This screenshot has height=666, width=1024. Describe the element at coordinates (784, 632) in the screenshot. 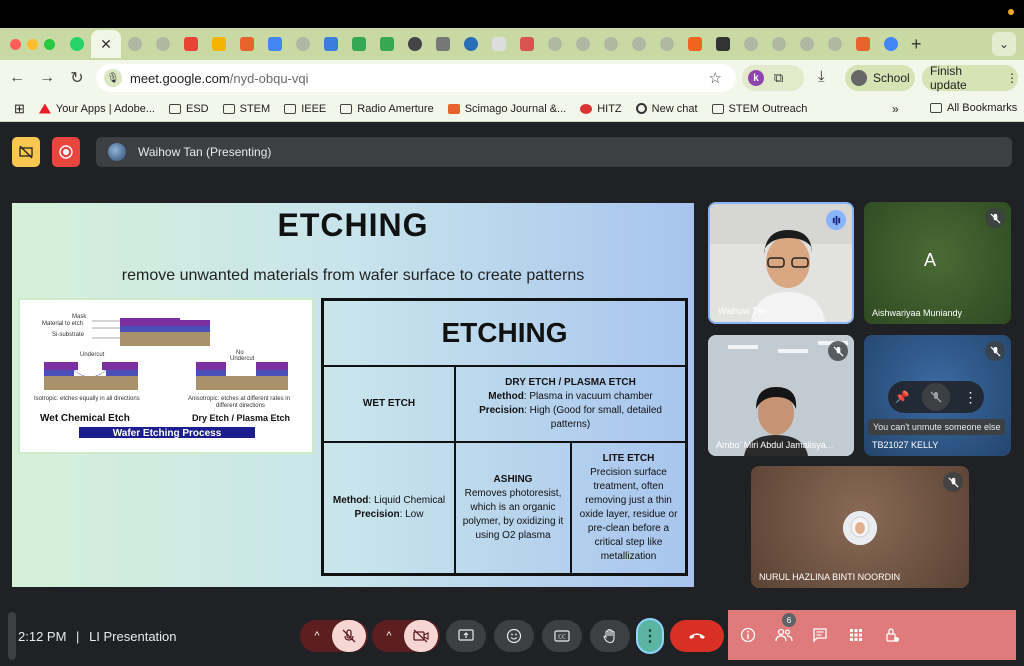

I see `people-button: 6` at that location.